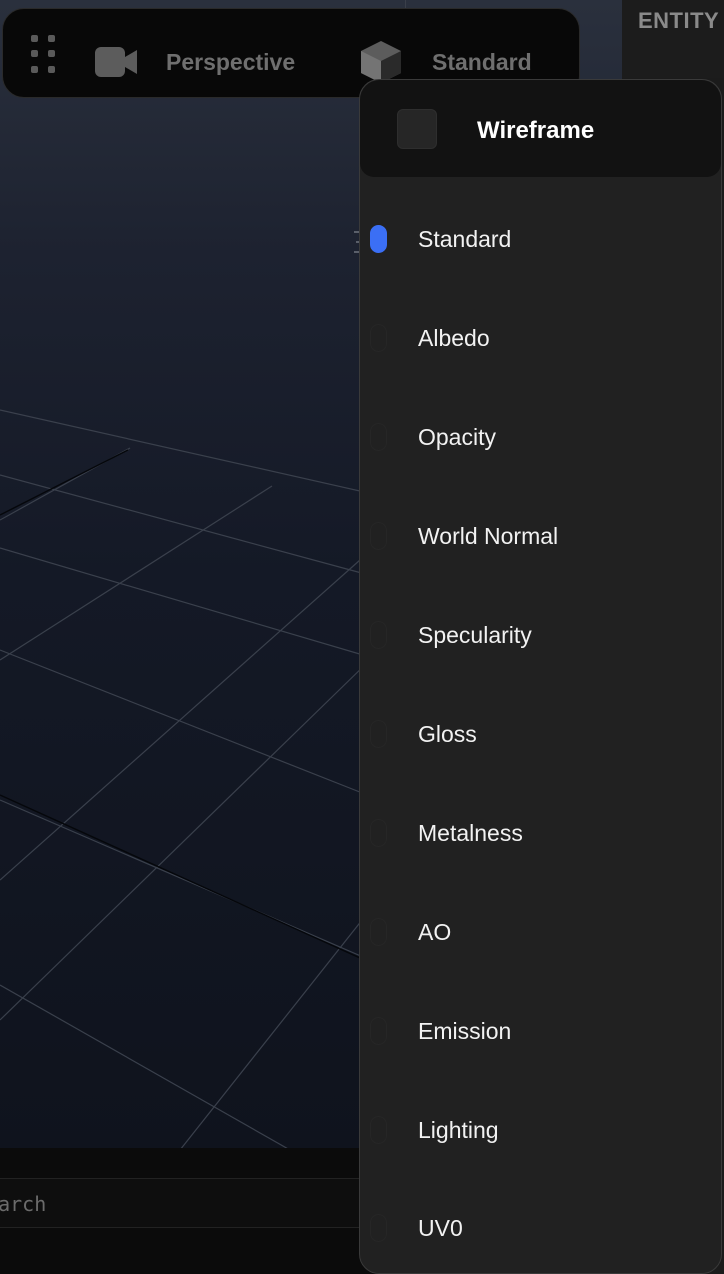  What do you see at coordinates (540, 1224) in the screenshot?
I see `menu-item-uv0: UV0` at bounding box center [540, 1224].